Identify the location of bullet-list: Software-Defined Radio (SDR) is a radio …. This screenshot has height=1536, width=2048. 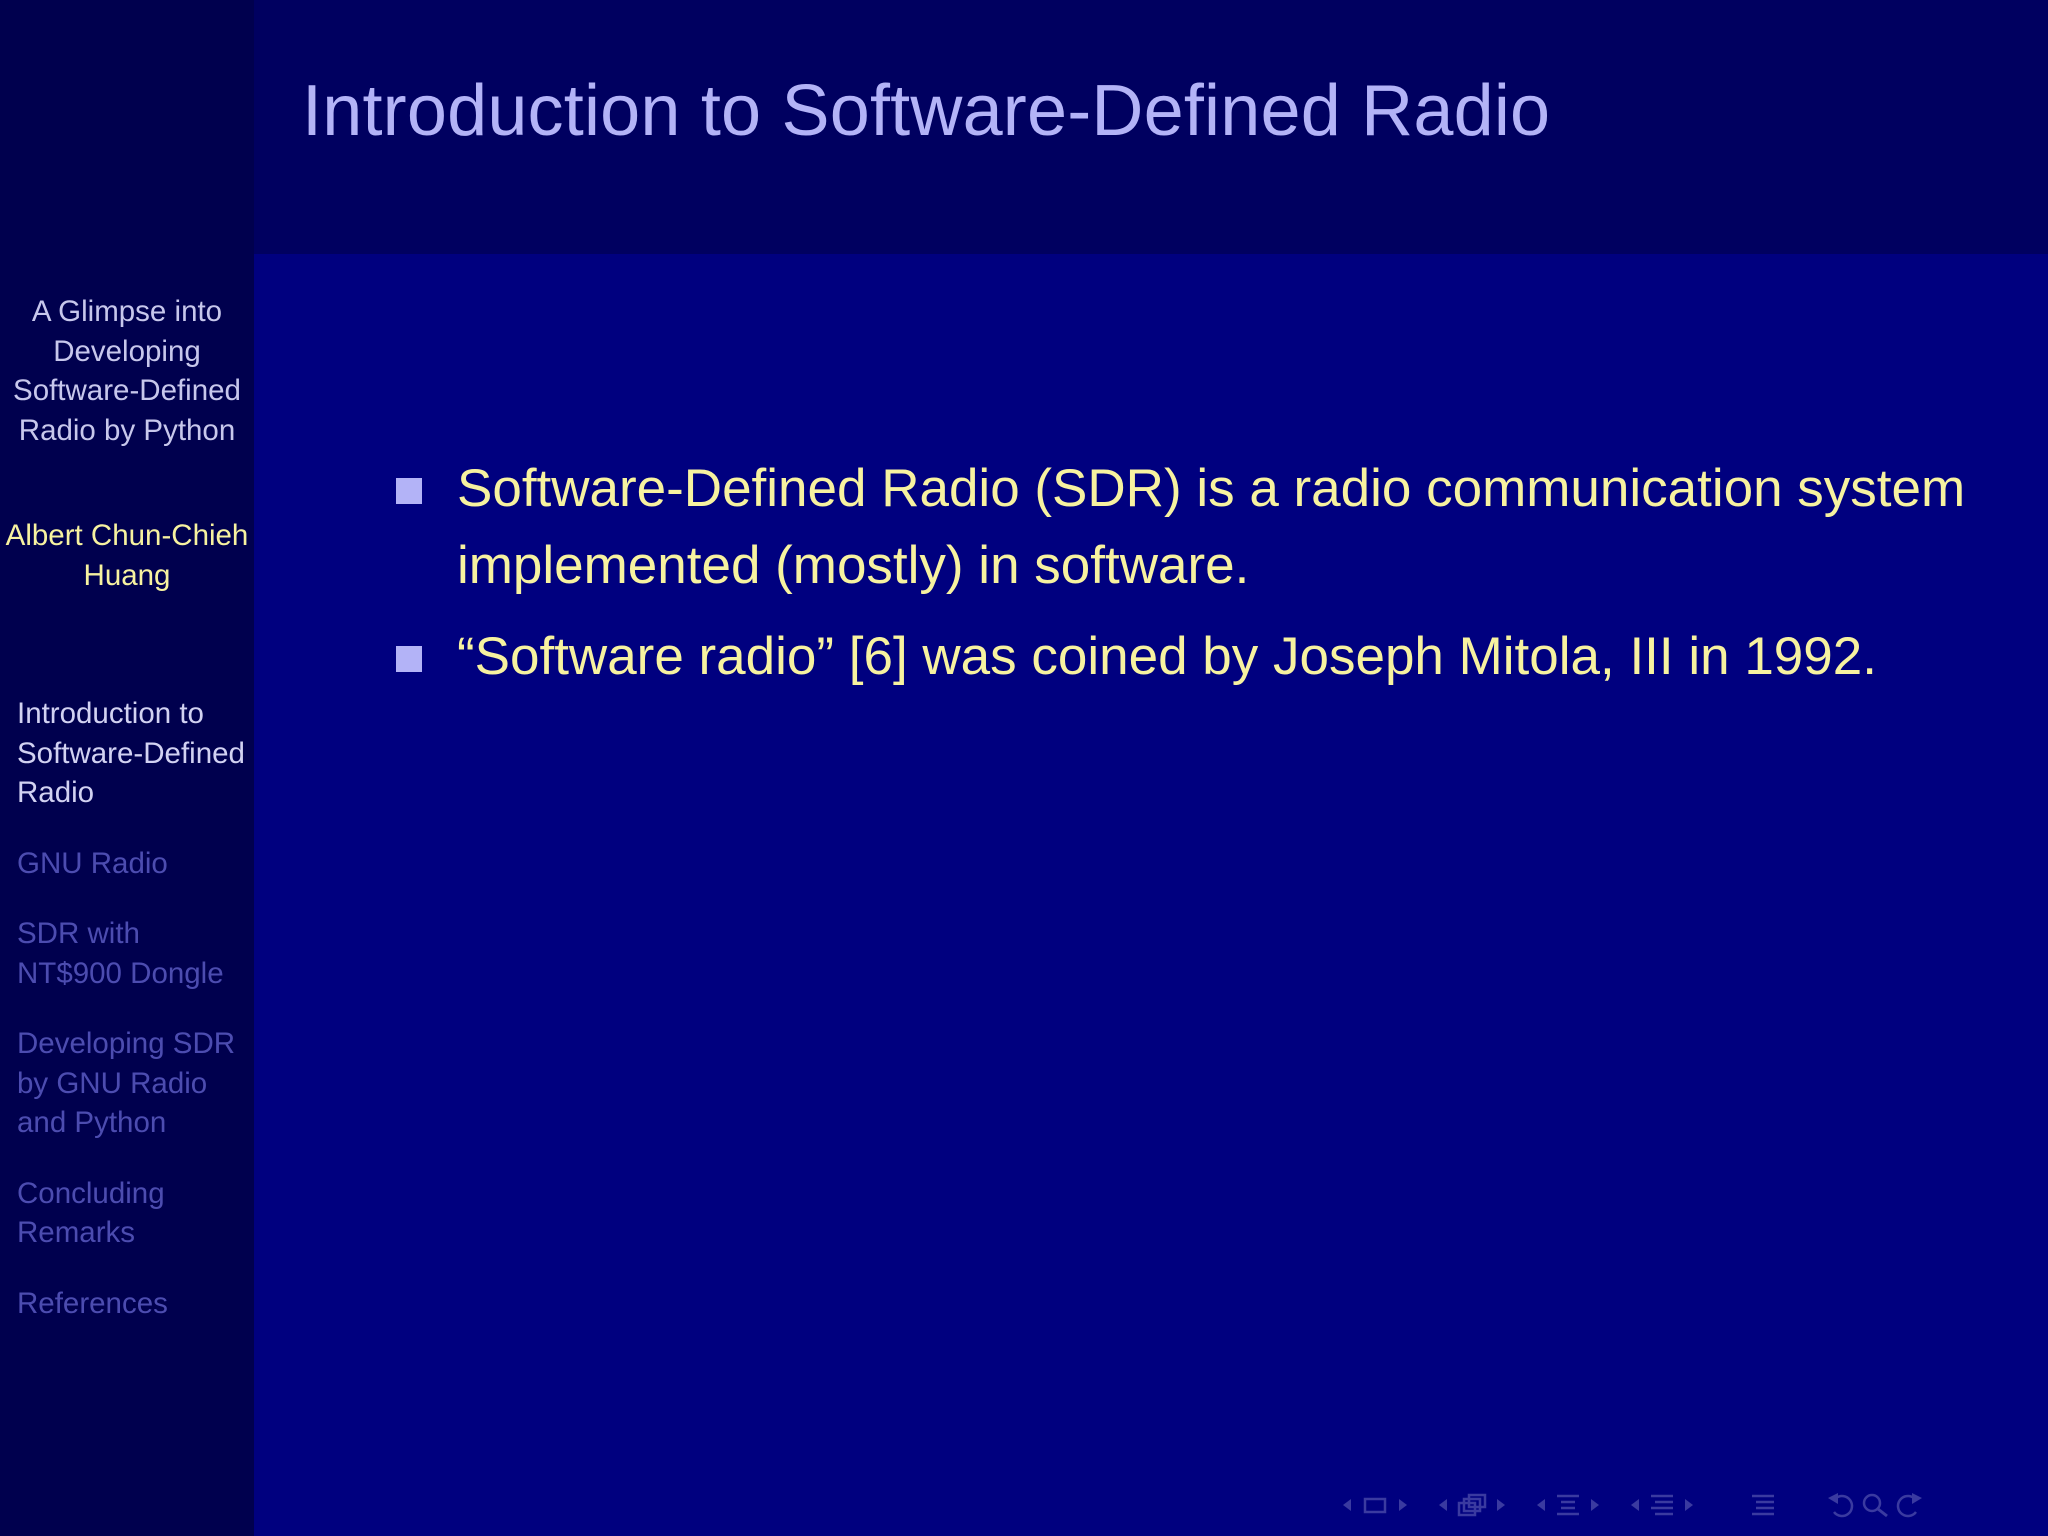
(1192, 579).